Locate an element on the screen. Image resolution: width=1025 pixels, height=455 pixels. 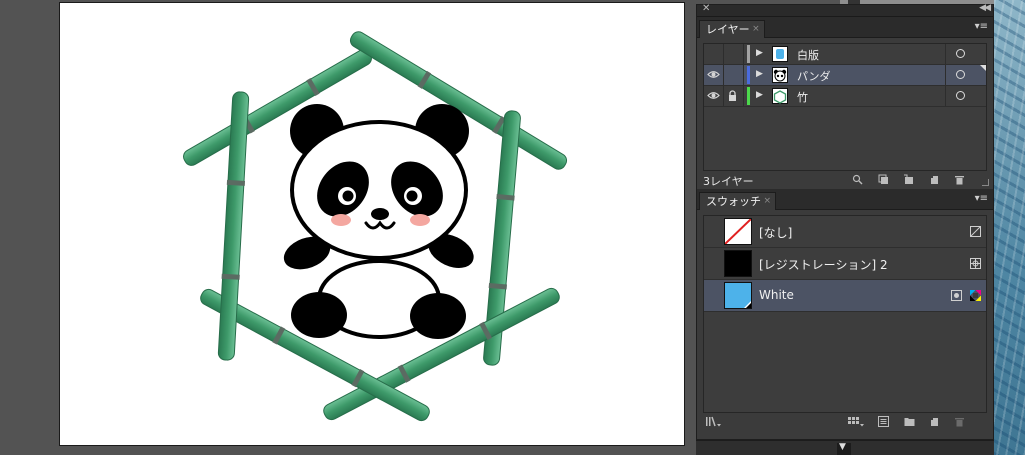
chevron-down-icon: ▼ is located at coordinates (842, 447).